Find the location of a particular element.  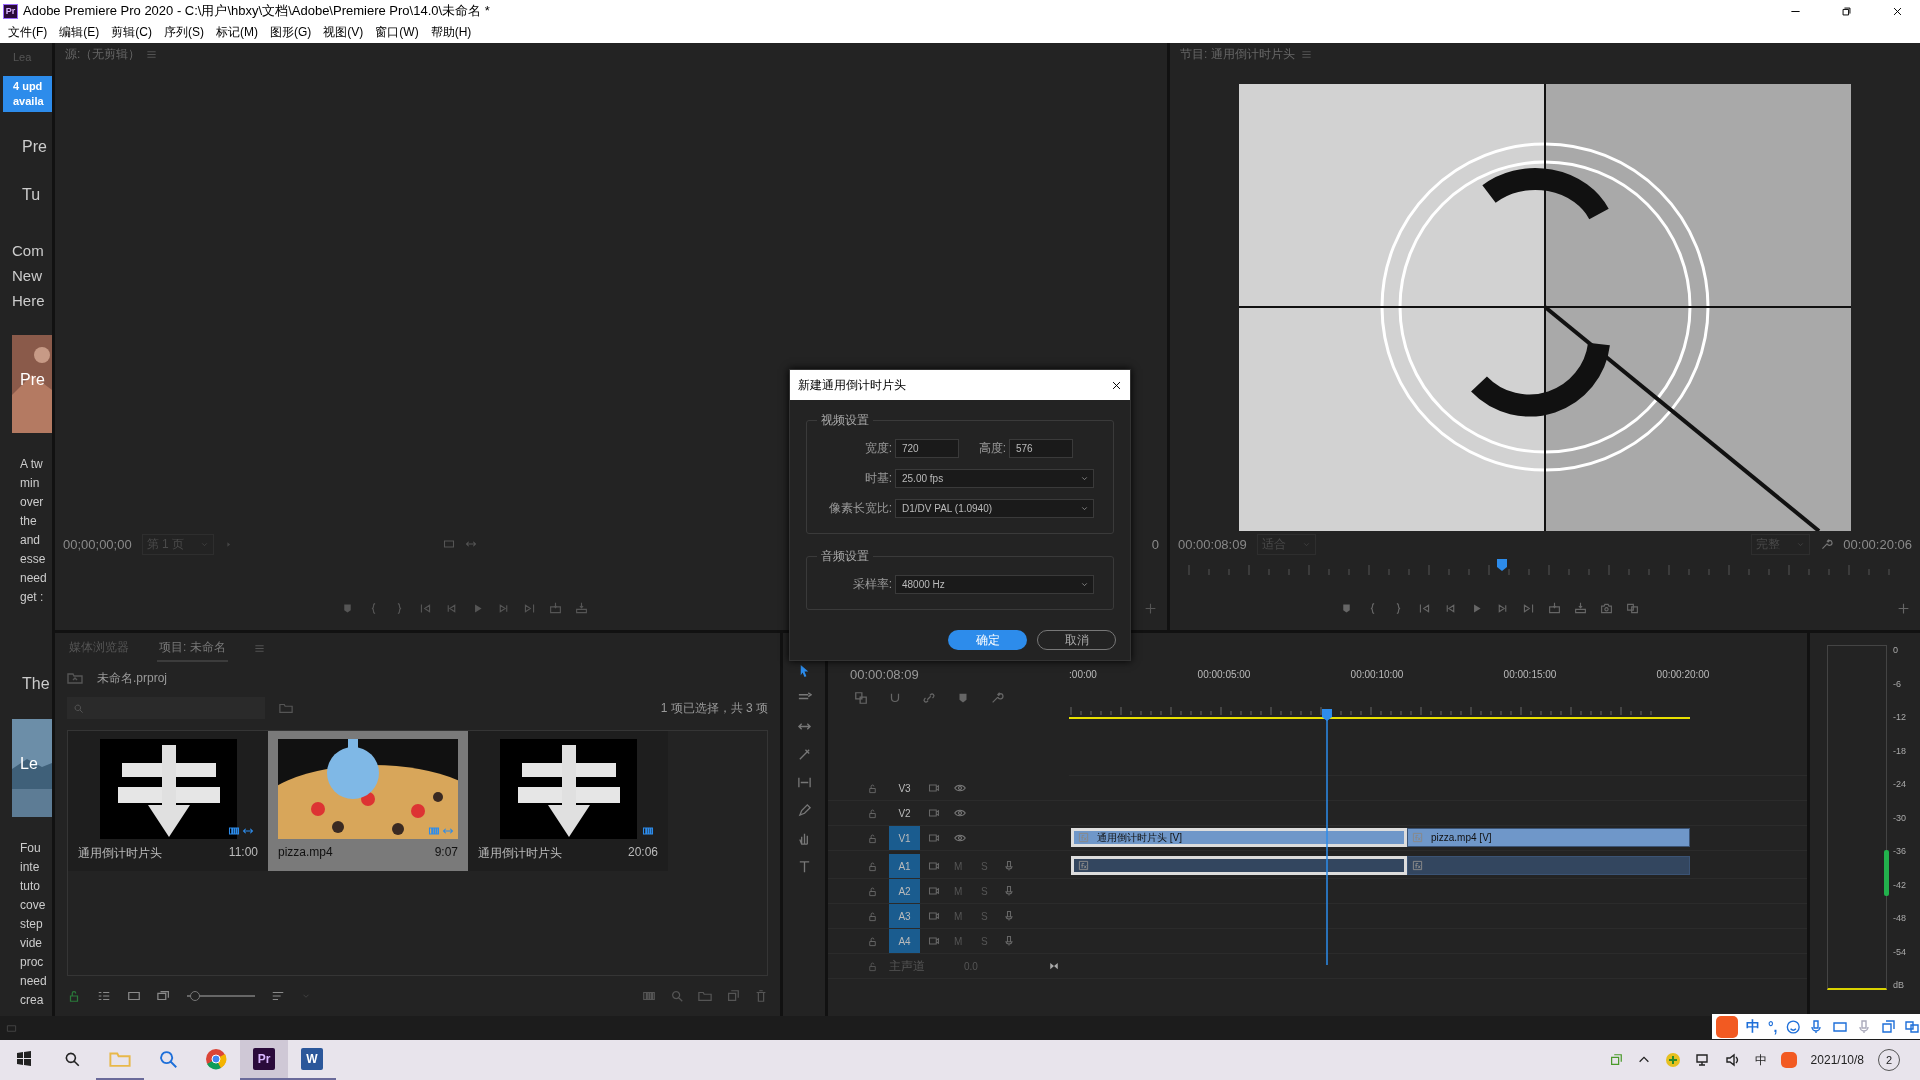

input-field: 720 is located at coordinates (927, 448).